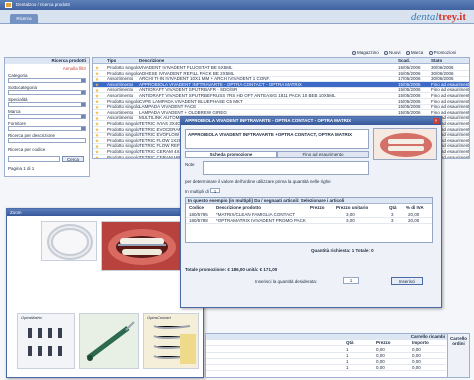 Image resolution: width=474 pixels, height=380 pixels. Describe the element at coordinates (73, 159) in the screenshot. I see `search-button: Cerca` at that location.